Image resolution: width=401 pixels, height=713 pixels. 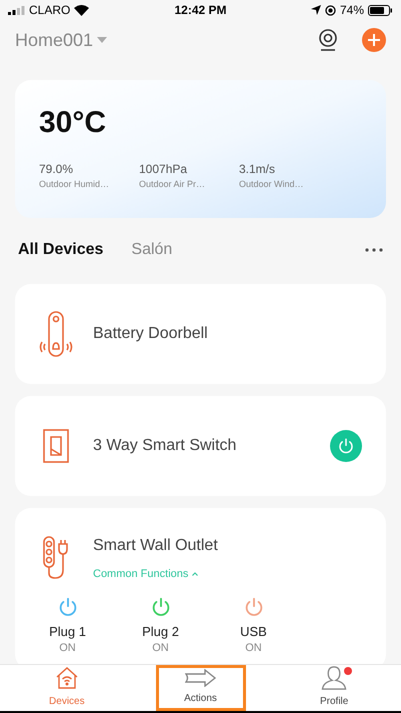 What do you see at coordinates (56, 446) in the screenshot?
I see `light-switch-icon` at bounding box center [56, 446].